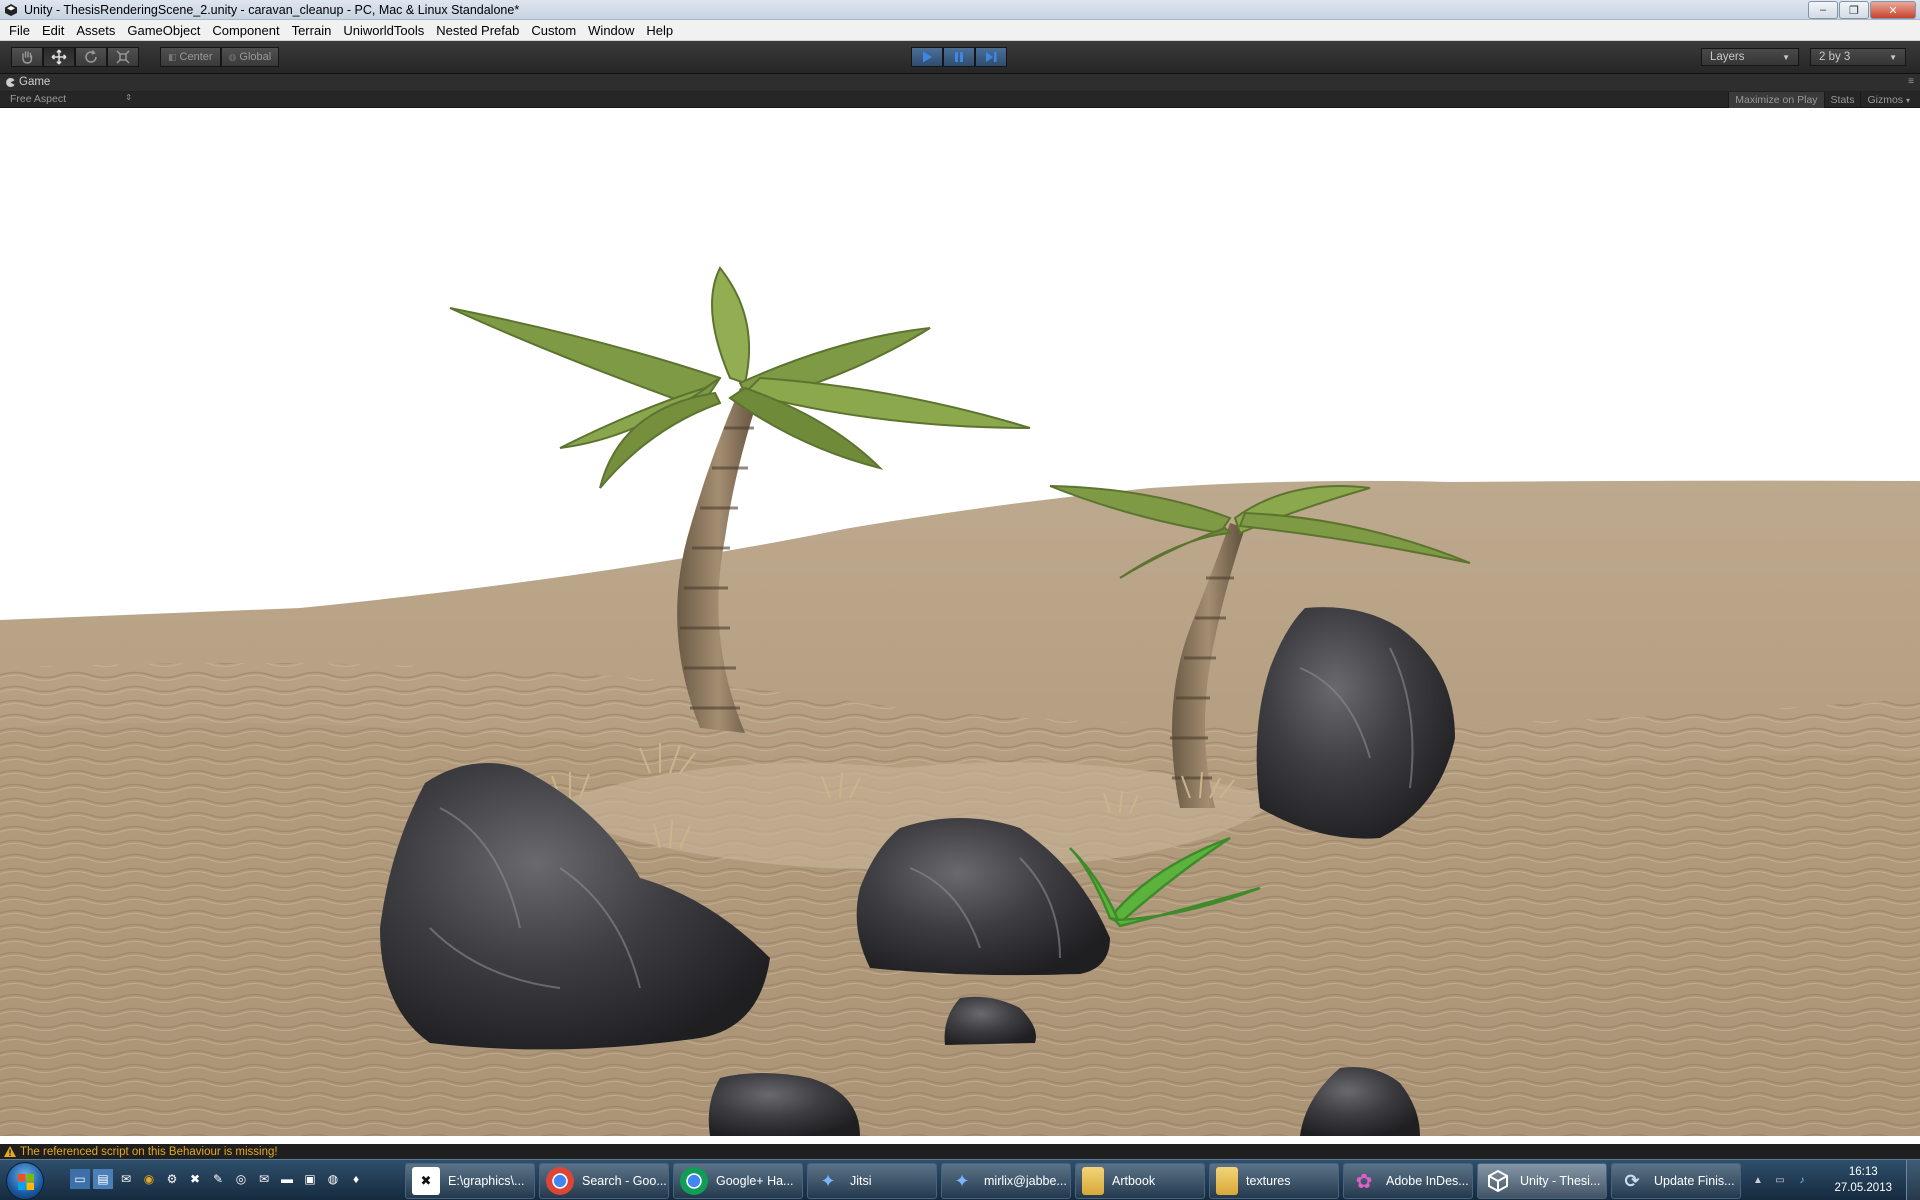  Describe the element at coordinates (195, 1179) in the screenshot. I see `xnview-icon: ✖` at that location.